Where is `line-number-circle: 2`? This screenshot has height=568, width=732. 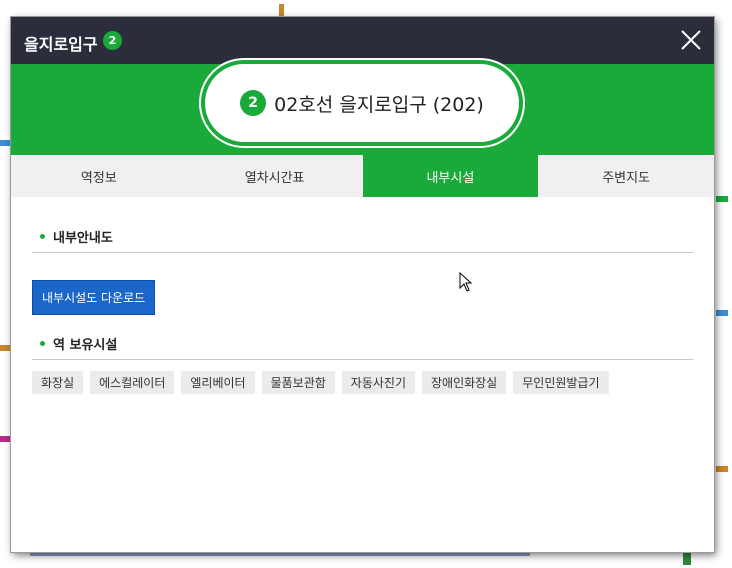 line-number-circle: 2 is located at coordinates (253, 103).